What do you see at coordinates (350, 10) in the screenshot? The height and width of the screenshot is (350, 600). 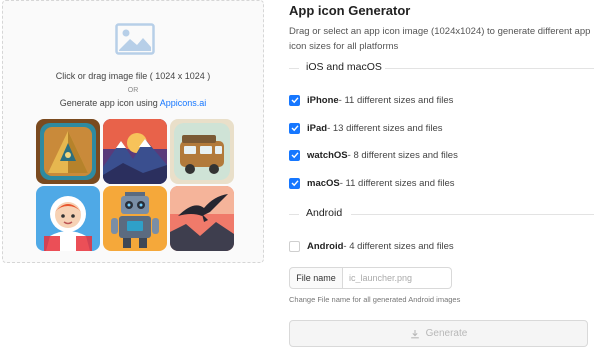 I see `page-title: App icon Generator` at bounding box center [350, 10].